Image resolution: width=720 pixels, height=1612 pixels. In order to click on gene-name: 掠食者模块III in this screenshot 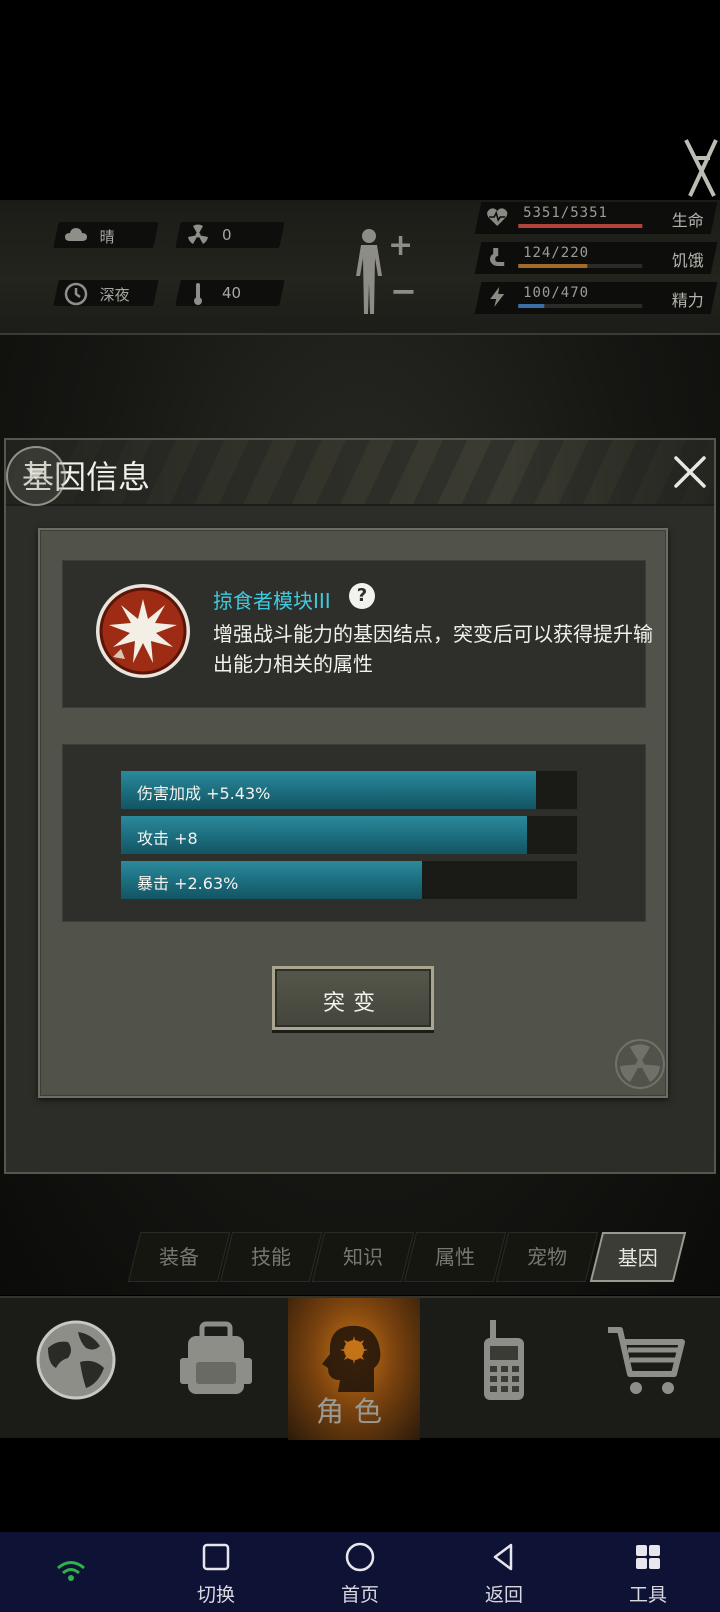, I will do `click(272, 601)`.